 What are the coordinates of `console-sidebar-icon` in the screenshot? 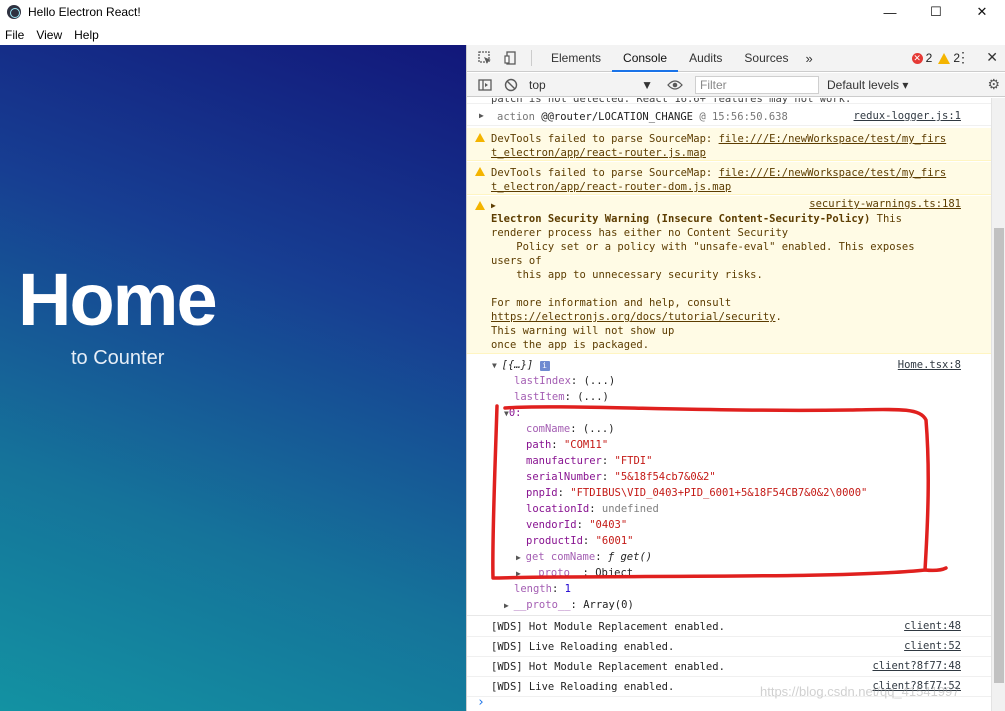 It's located at (485, 85).